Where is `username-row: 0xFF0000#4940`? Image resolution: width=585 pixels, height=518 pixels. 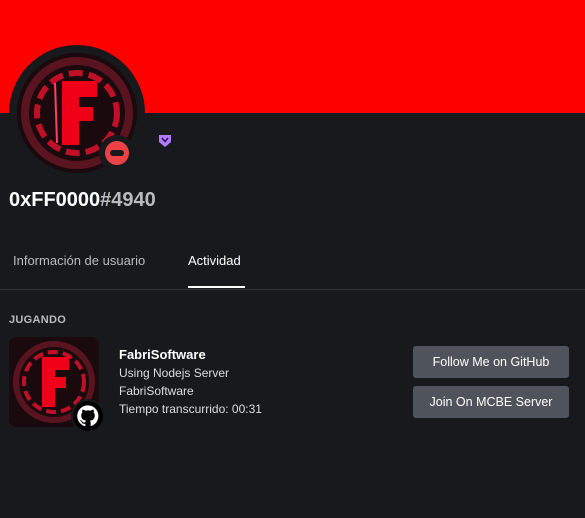 username-row: 0xFF0000#4940 is located at coordinates (82, 200).